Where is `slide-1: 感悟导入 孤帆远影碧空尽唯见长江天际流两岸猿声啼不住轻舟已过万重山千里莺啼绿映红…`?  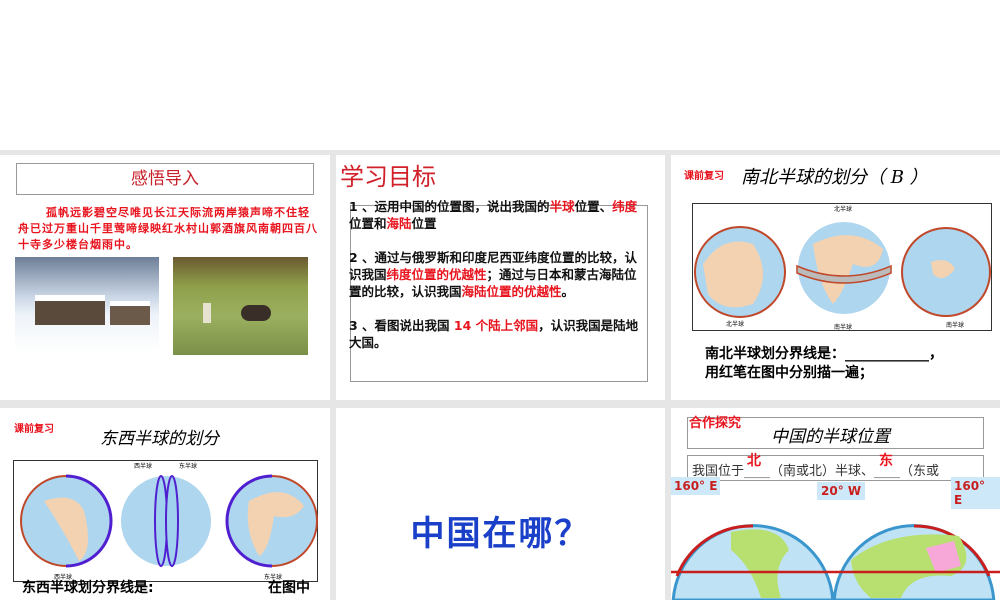
slide-1: 感悟导入 孤帆远影碧空尽唯见长江天际流两岸猿声啼不住轻舟已过万重山千里莺啼绿映红… is located at coordinates (165, 277).